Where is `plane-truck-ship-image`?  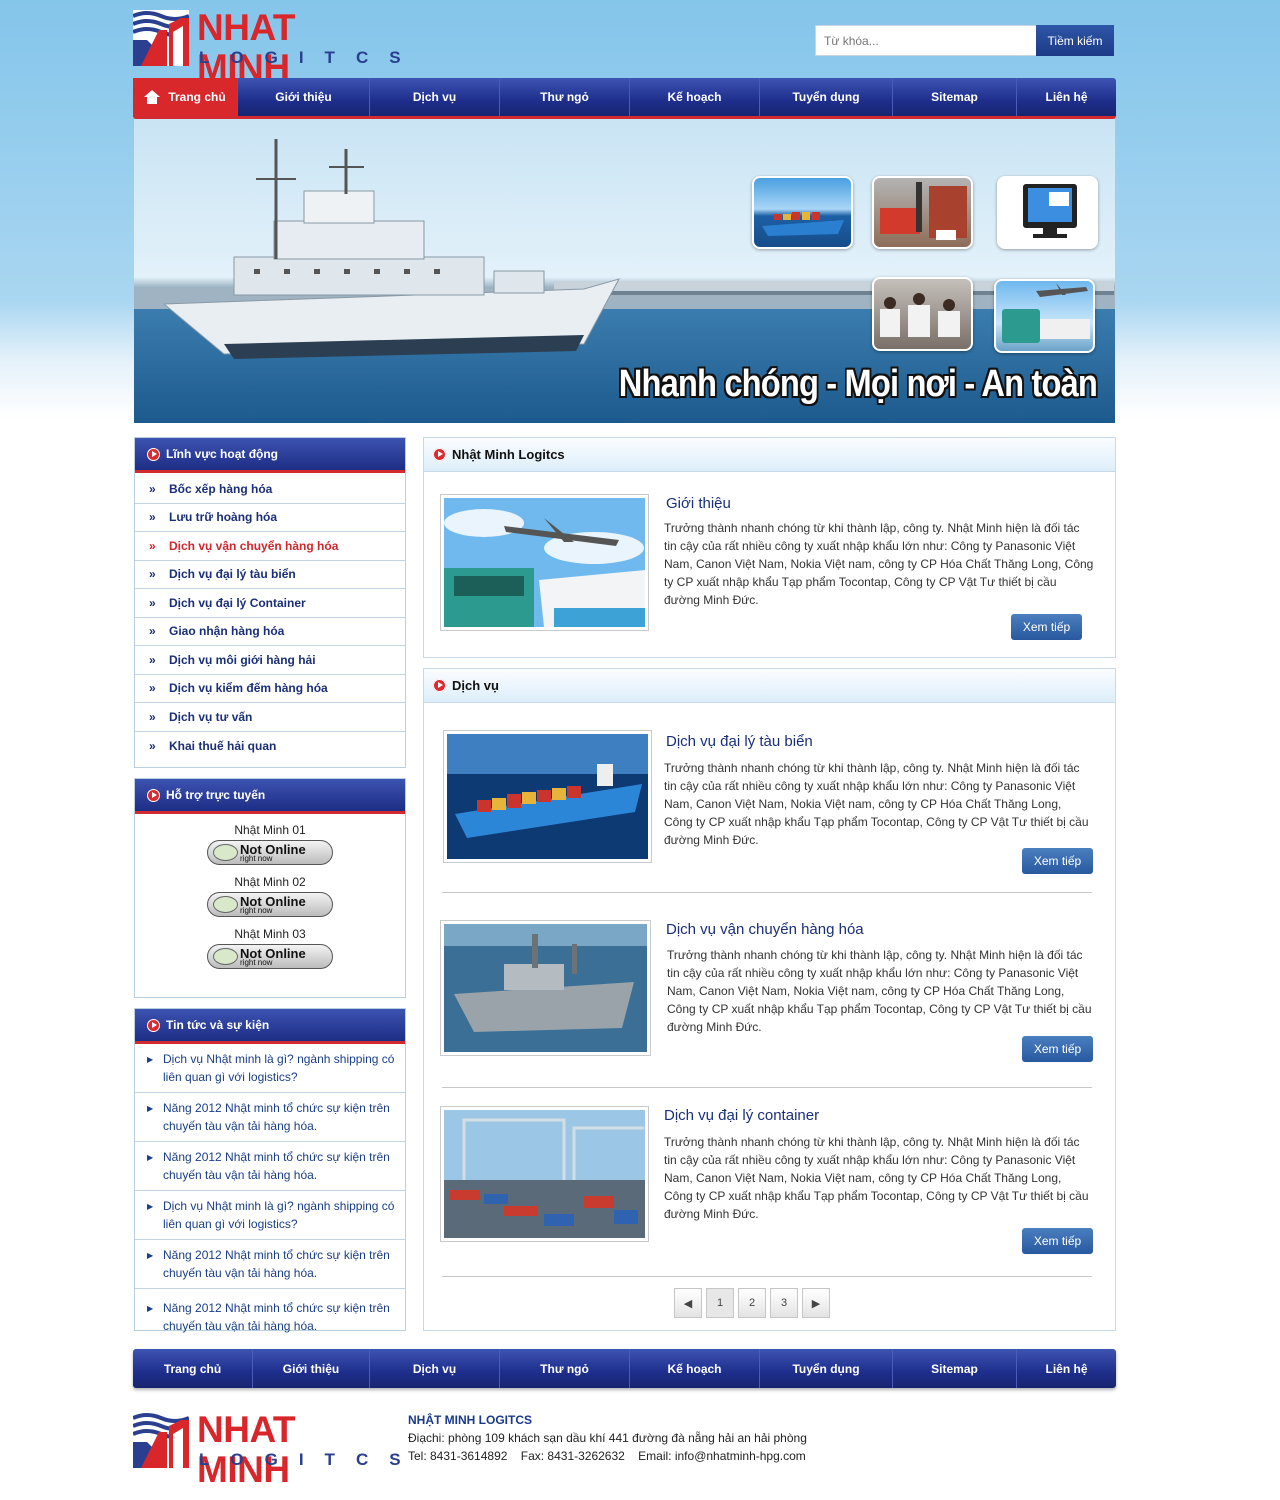
plane-truck-ship-image is located at coordinates (544, 562).